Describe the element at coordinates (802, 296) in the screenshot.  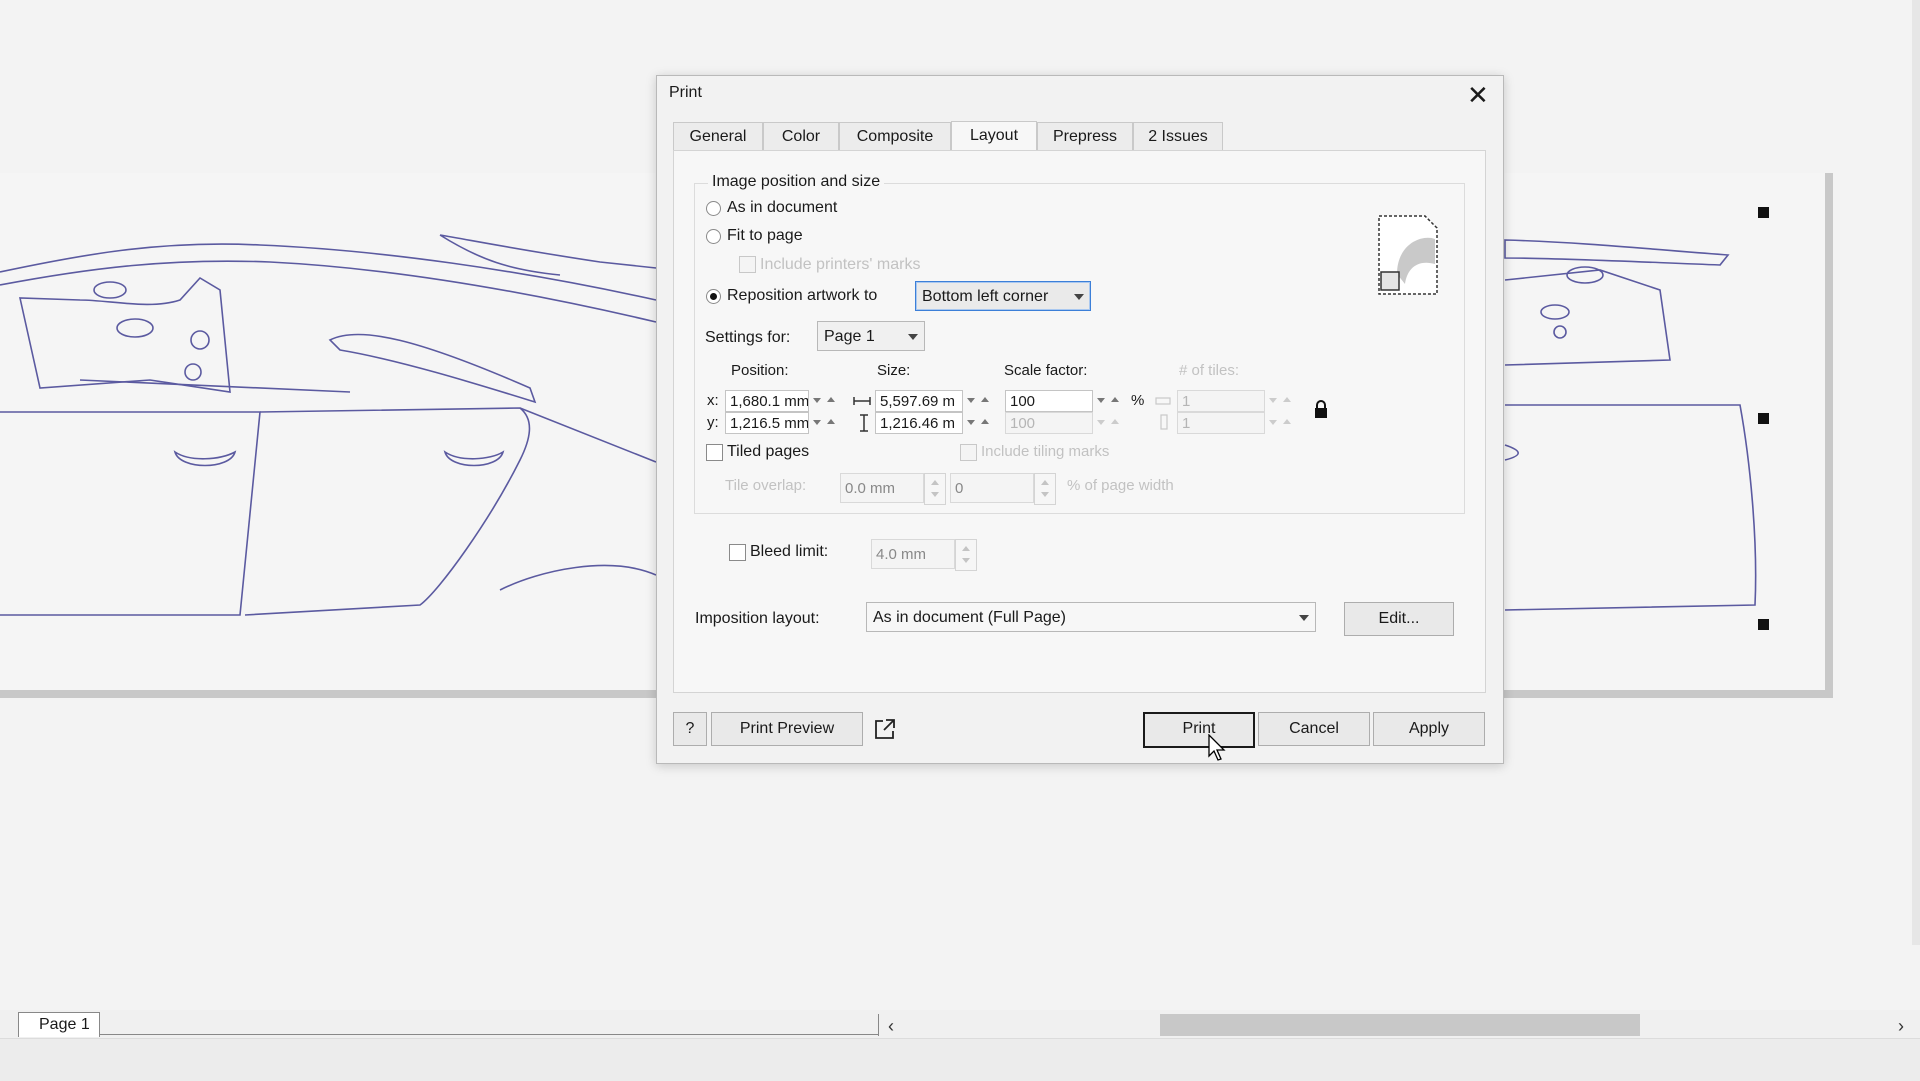
I see `reposition-artwork-label: Reposition artwork to` at that location.